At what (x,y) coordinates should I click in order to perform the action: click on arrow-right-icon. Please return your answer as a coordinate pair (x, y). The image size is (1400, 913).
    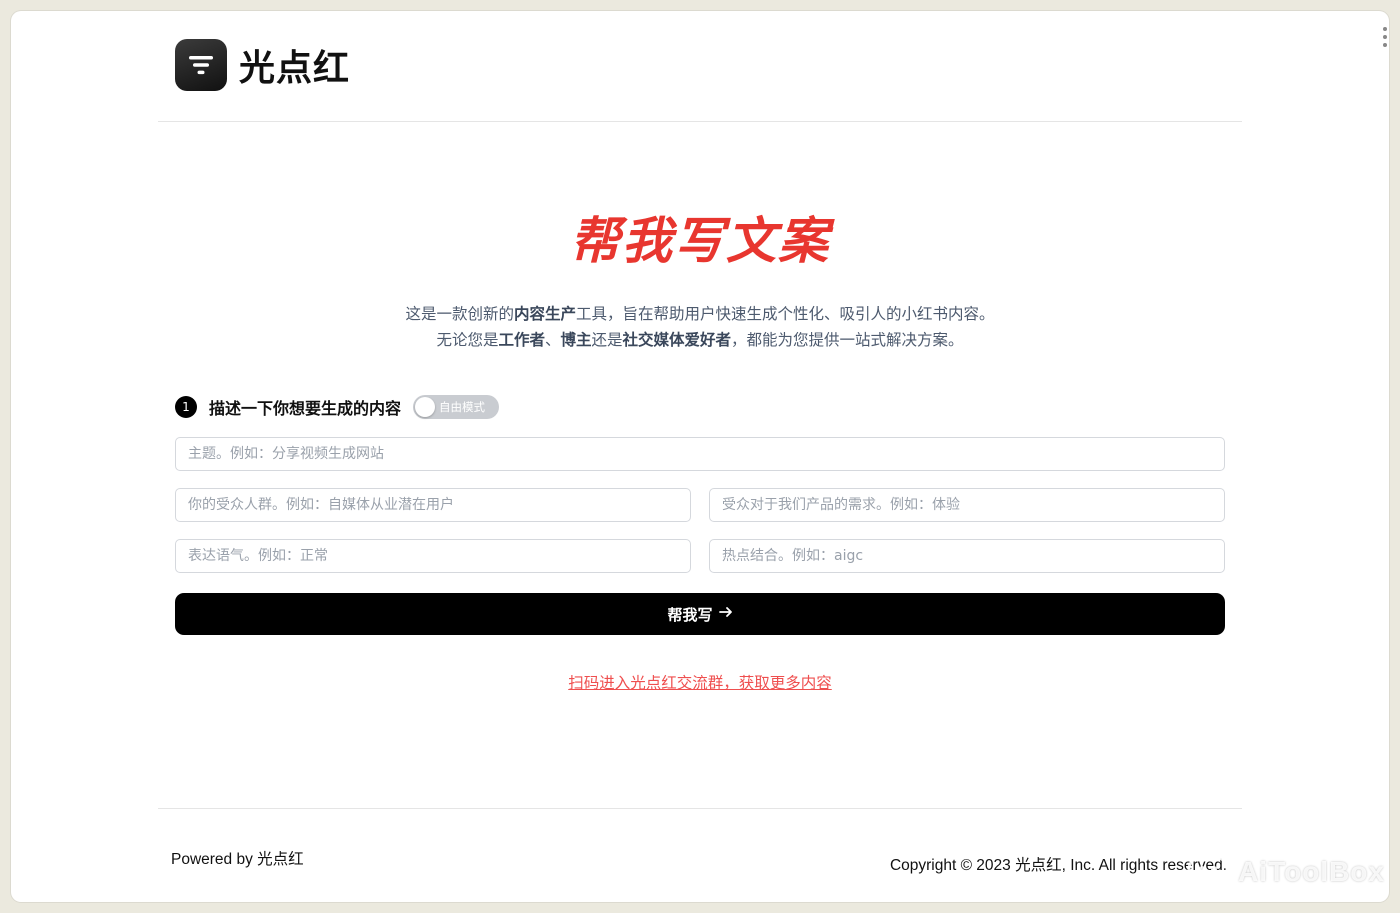
    Looking at the image, I should click on (725, 614).